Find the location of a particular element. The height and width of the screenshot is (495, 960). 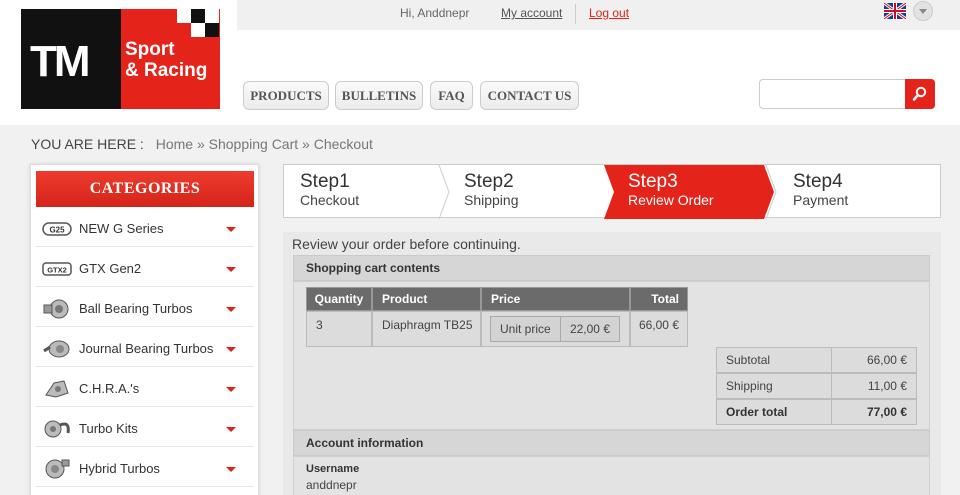

nav-faq: FAQ is located at coordinates (451, 95).